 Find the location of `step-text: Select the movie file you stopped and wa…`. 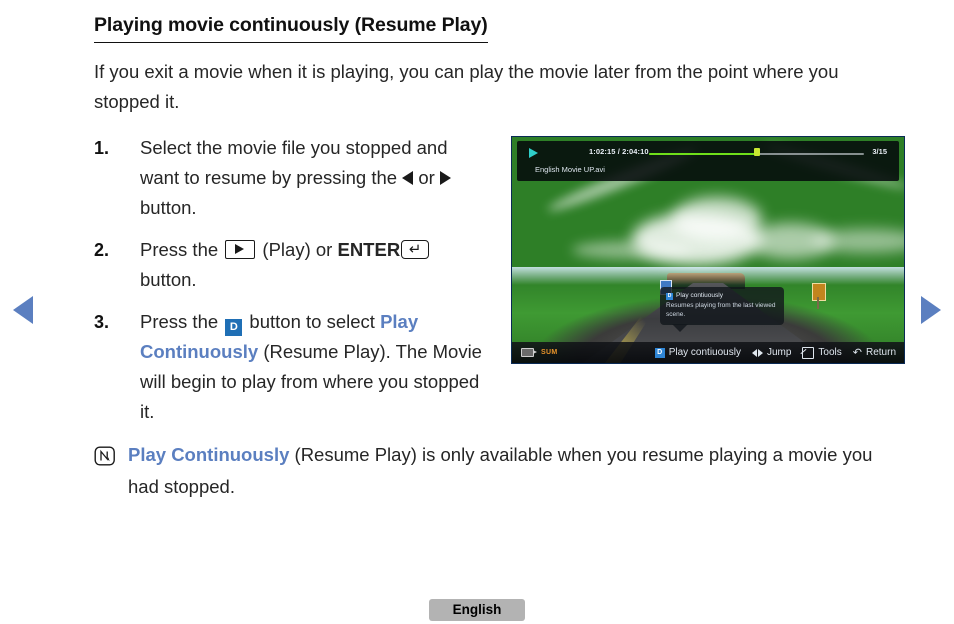

step-text: Select the movie file you stopped and wa… is located at coordinates (315, 178).